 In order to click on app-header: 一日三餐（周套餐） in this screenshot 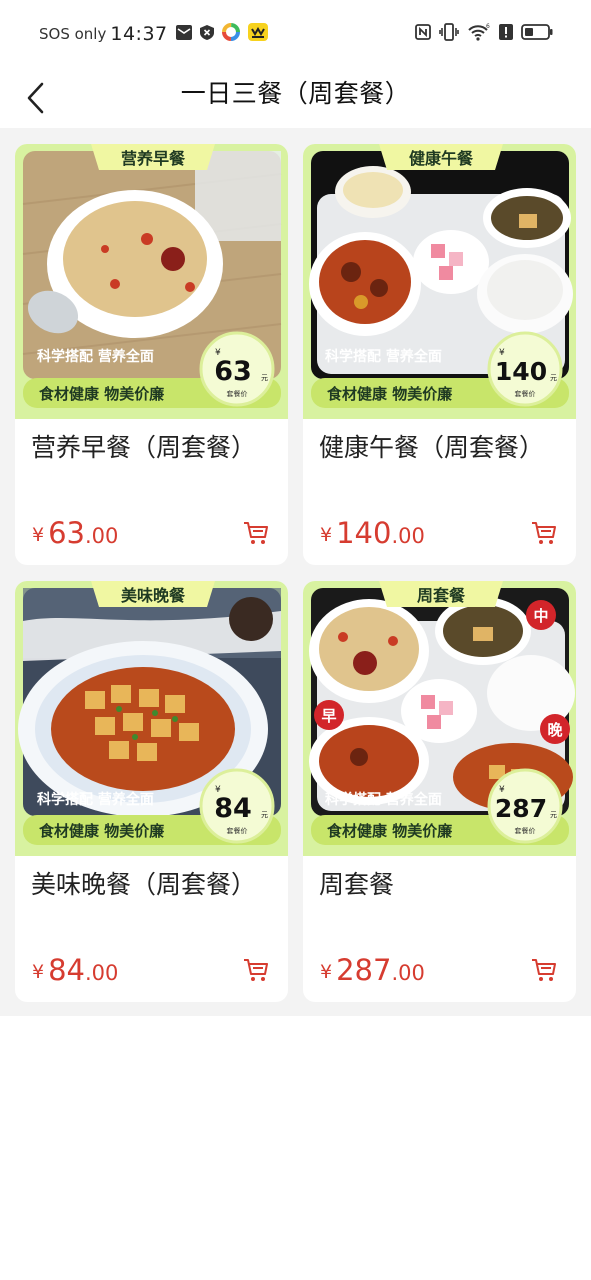, I will do `click(295, 97)`.